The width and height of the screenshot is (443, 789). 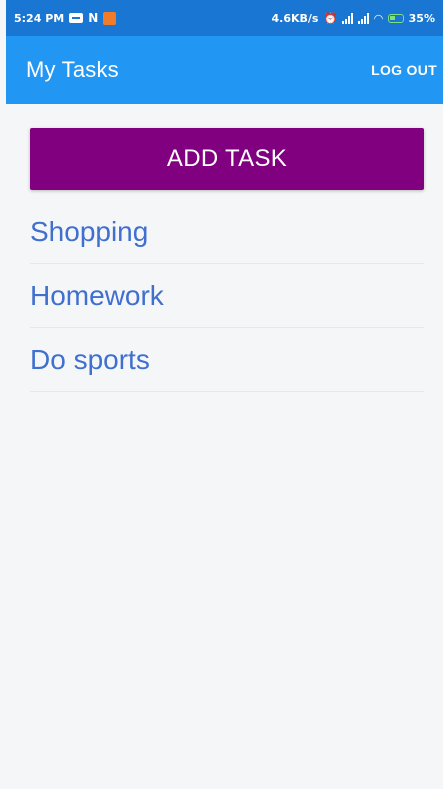 I want to click on task-item-homework: Homework, so click(x=227, y=296).